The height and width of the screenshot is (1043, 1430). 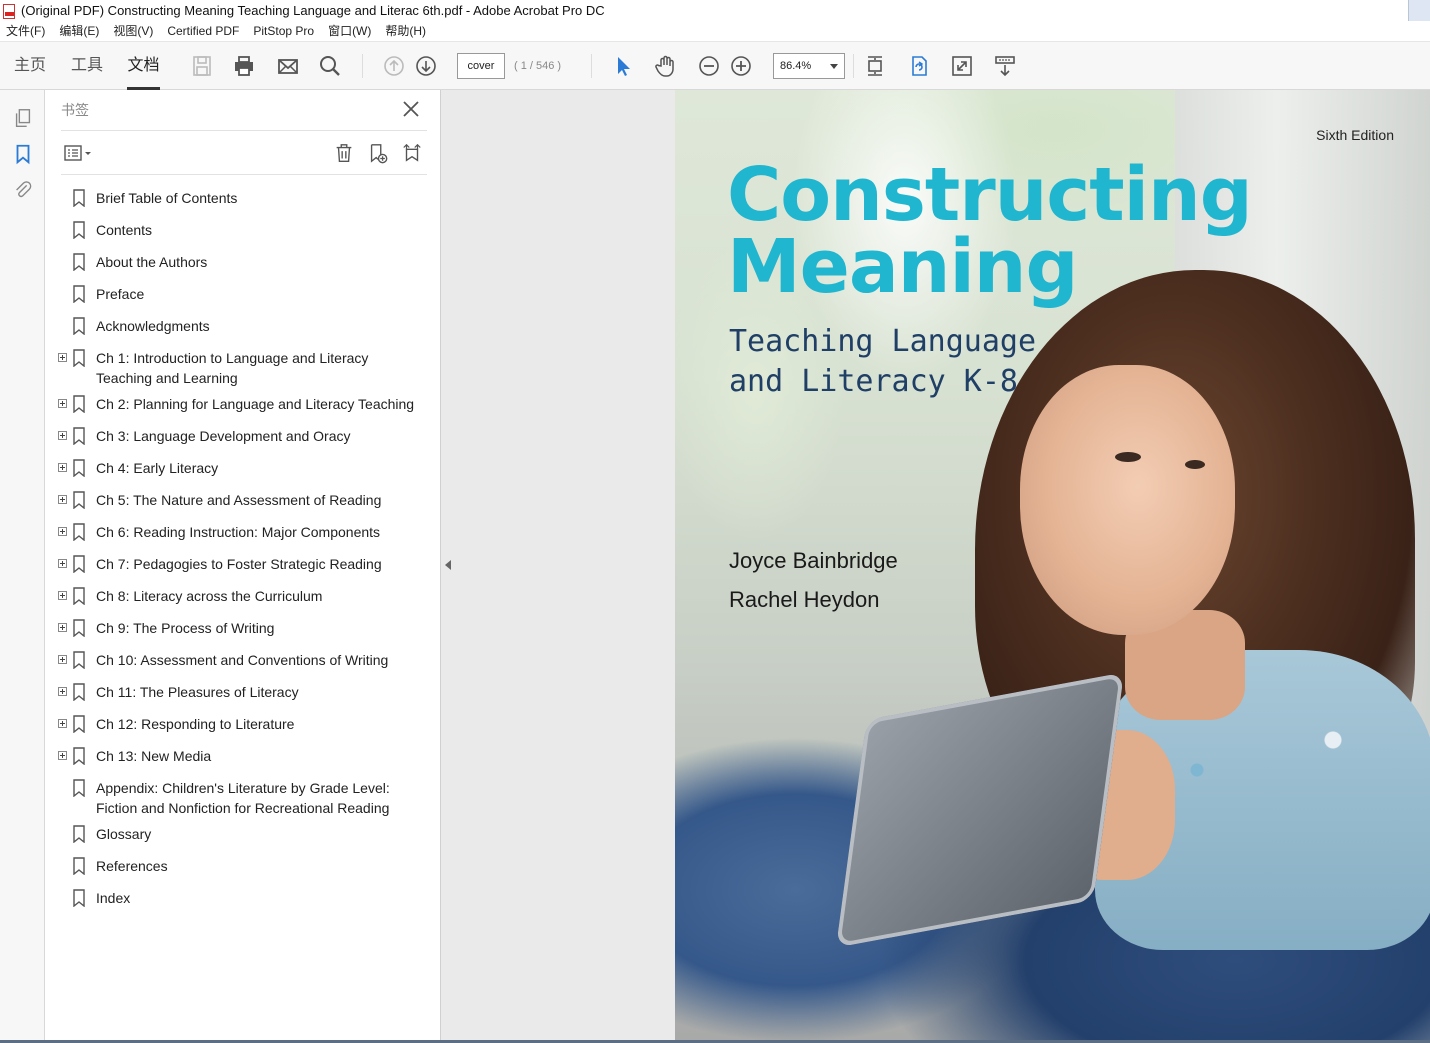 What do you see at coordinates (153, 326) in the screenshot?
I see `bookmark-label: Acknowledgments` at bounding box center [153, 326].